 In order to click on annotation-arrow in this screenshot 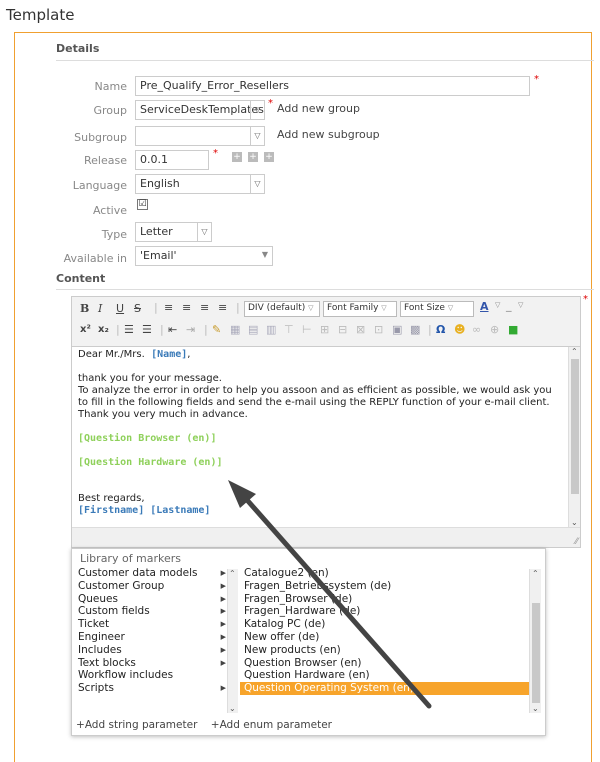, I will do `click(330, 594)`.